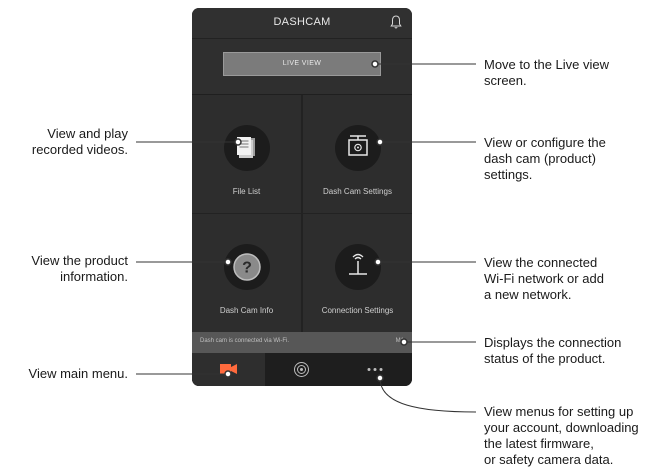 This screenshot has height=471, width=670. Describe the element at coordinates (79, 149) in the screenshot. I see `callout-line: recorded videos.` at that location.